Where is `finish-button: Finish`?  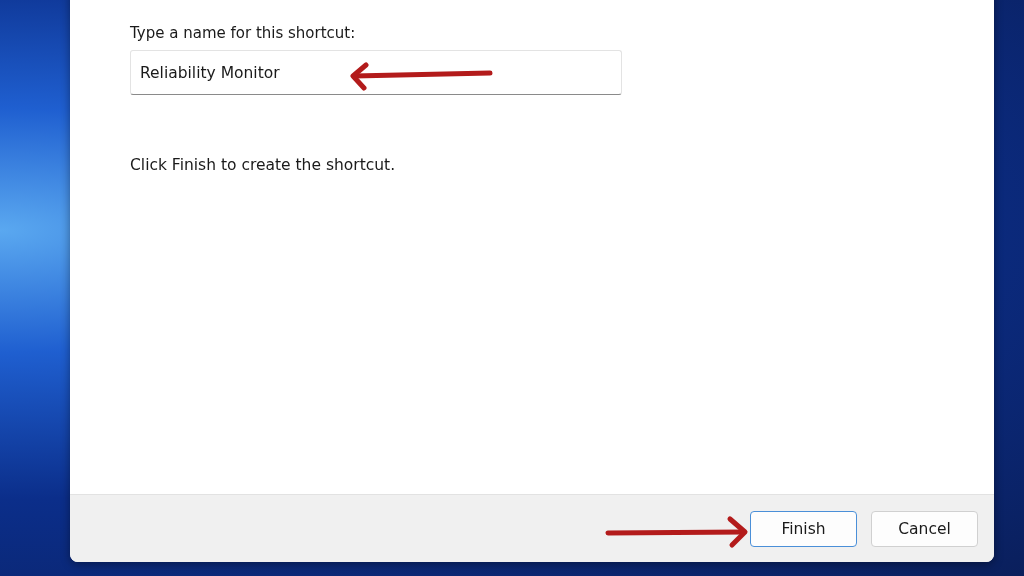
finish-button: Finish is located at coordinates (803, 528).